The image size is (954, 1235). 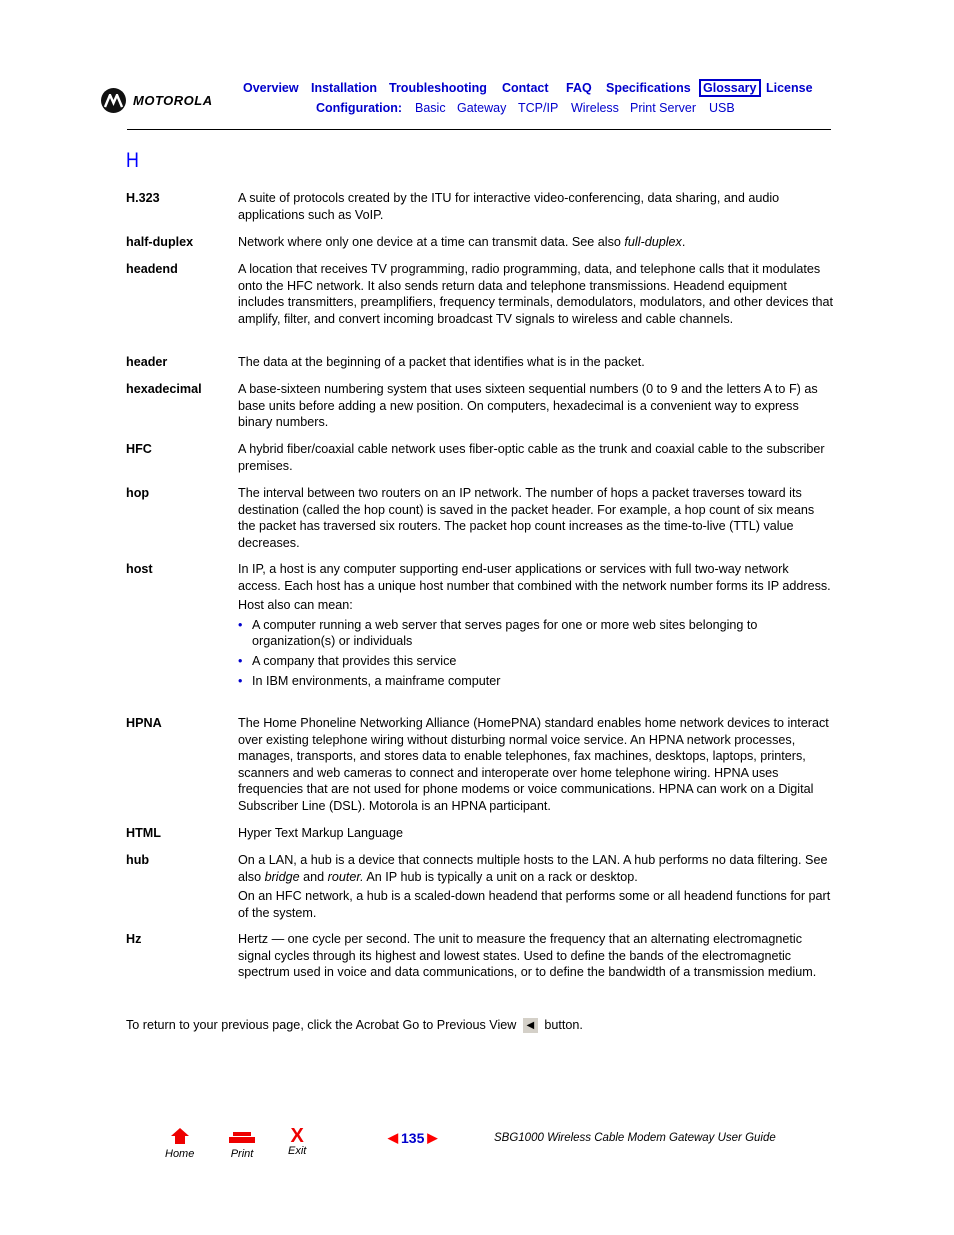 I want to click on nav-installation: Installation, so click(x=344, y=88).